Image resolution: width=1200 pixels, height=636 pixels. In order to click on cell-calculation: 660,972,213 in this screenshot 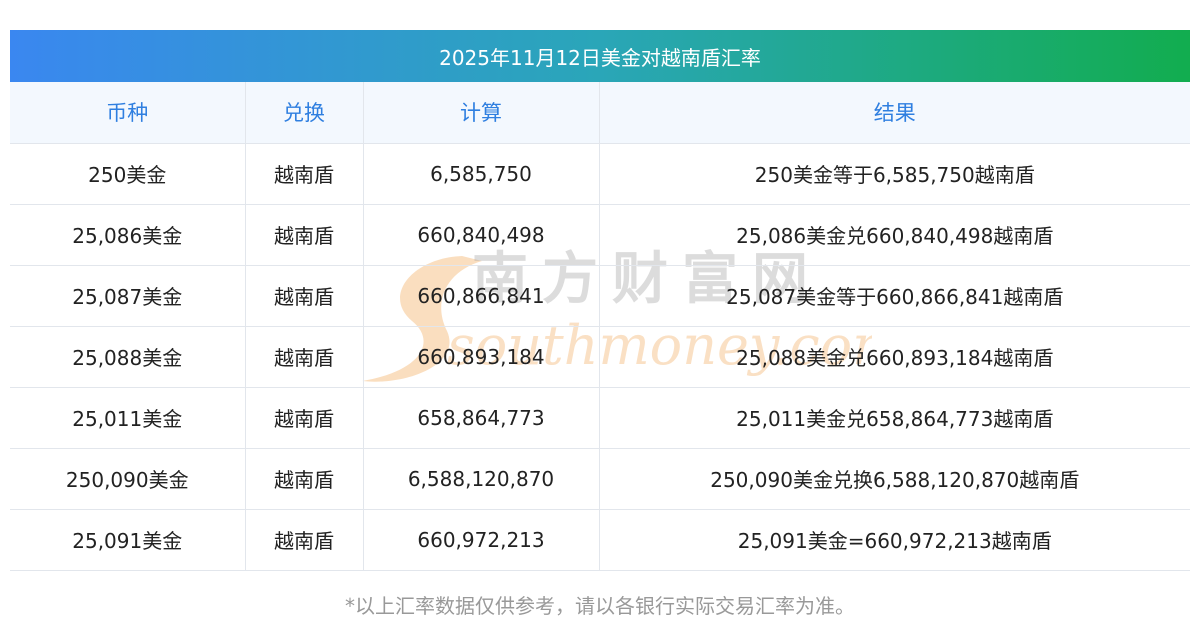, I will do `click(481, 540)`.